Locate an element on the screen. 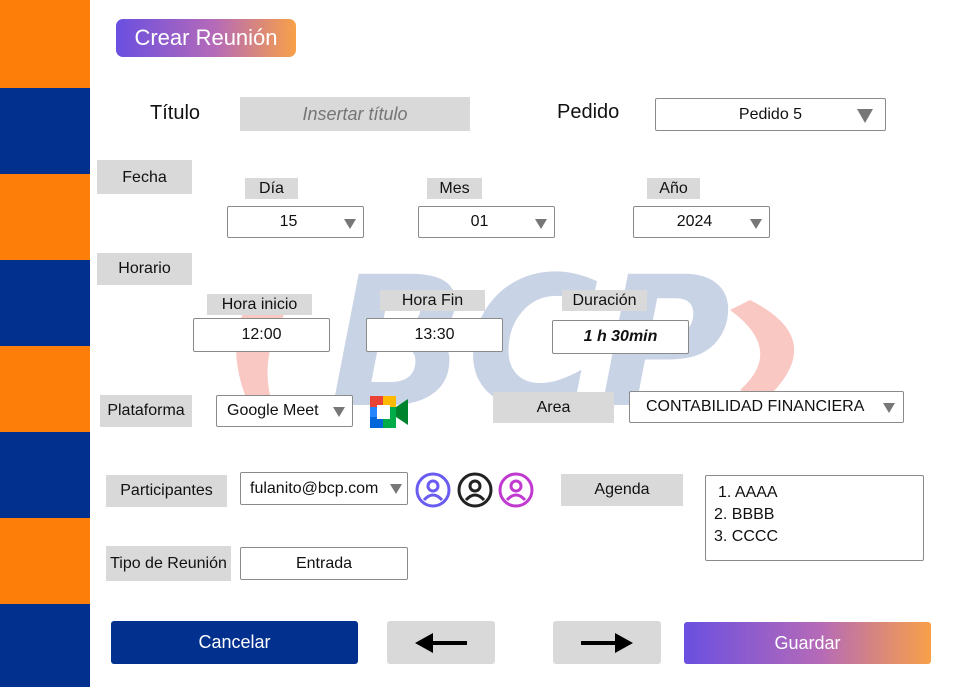 The height and width of the screenshot is (687, 973). arrow-right-icon is located at coordinates (607, 642).